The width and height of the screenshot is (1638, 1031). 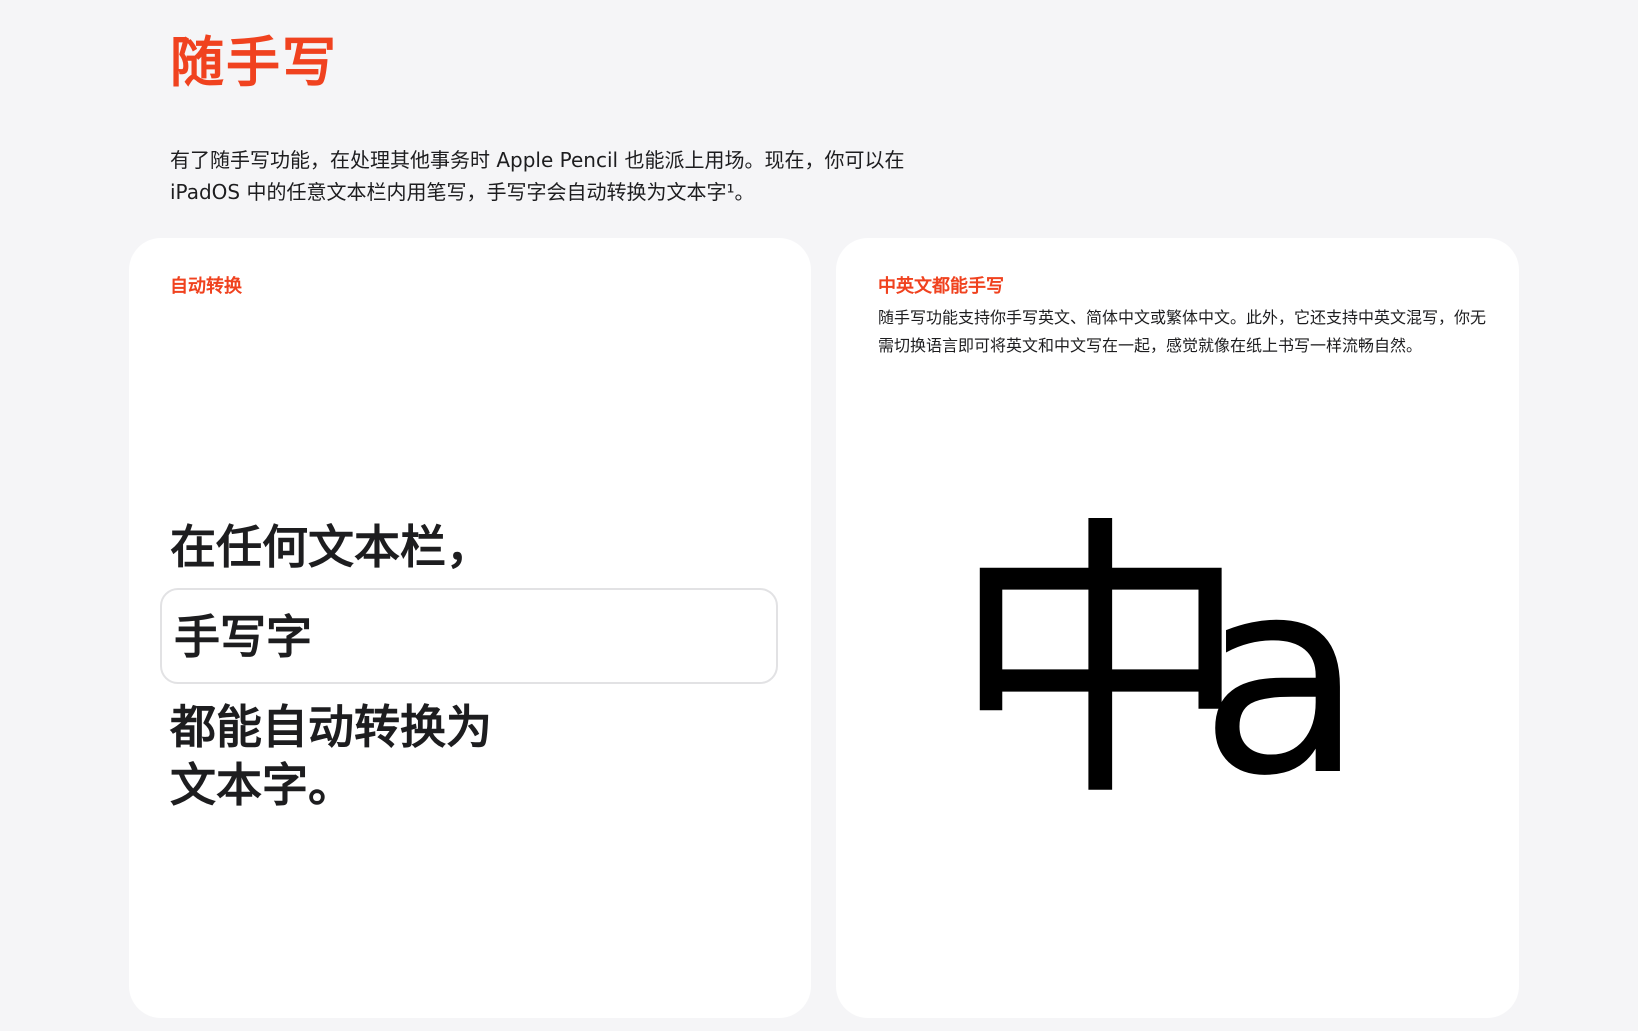 What do you see at coordinates (331, 547) in the screenshot?
I see `headline-line-1: 在任何文本栏，` at bounding box center [331, 547].